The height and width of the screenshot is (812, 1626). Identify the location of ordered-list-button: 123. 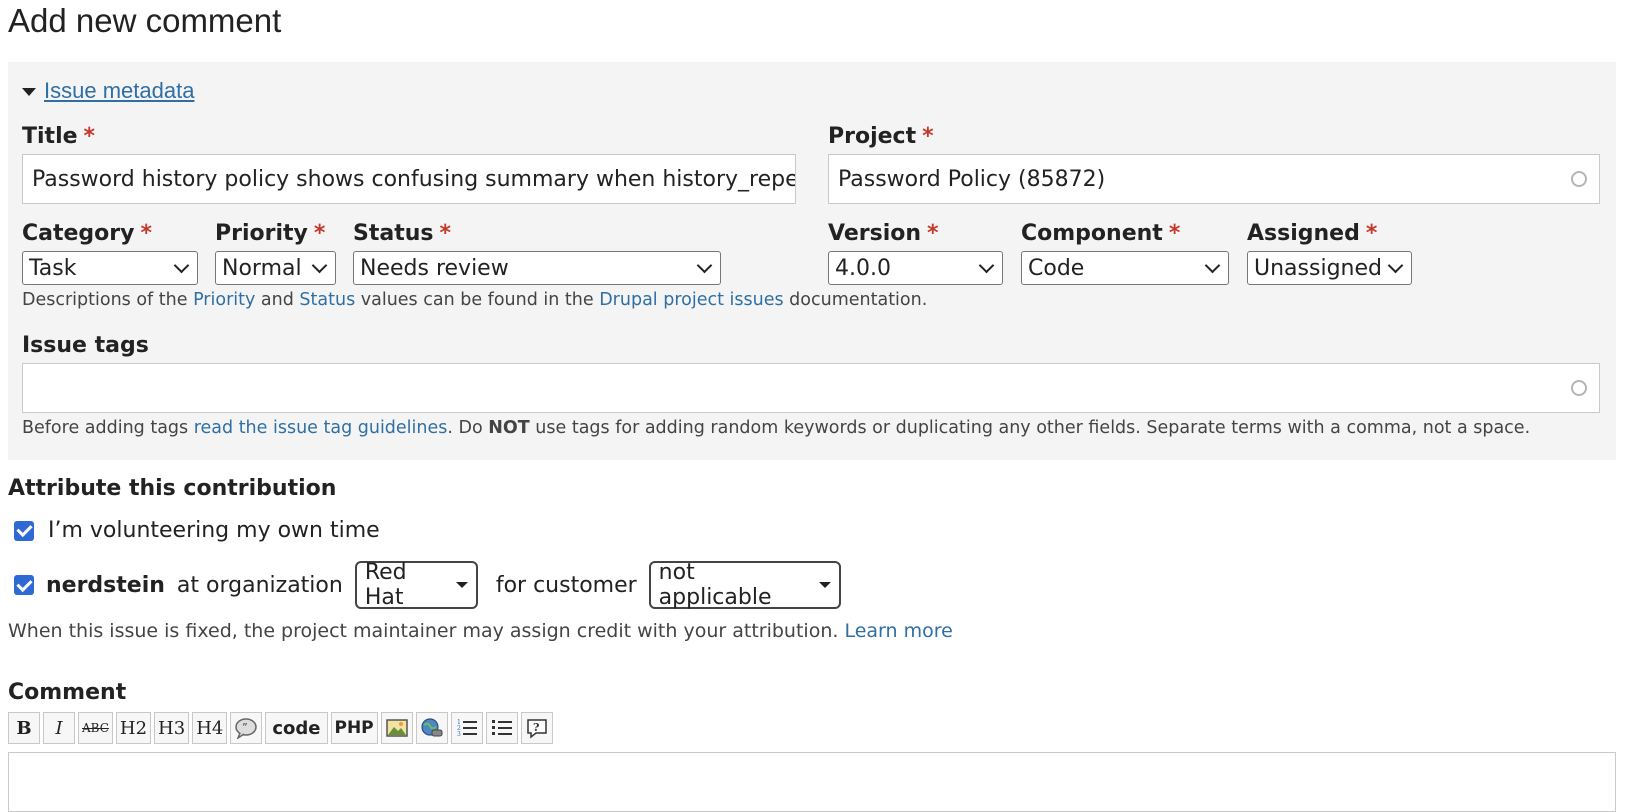
(466, 728).